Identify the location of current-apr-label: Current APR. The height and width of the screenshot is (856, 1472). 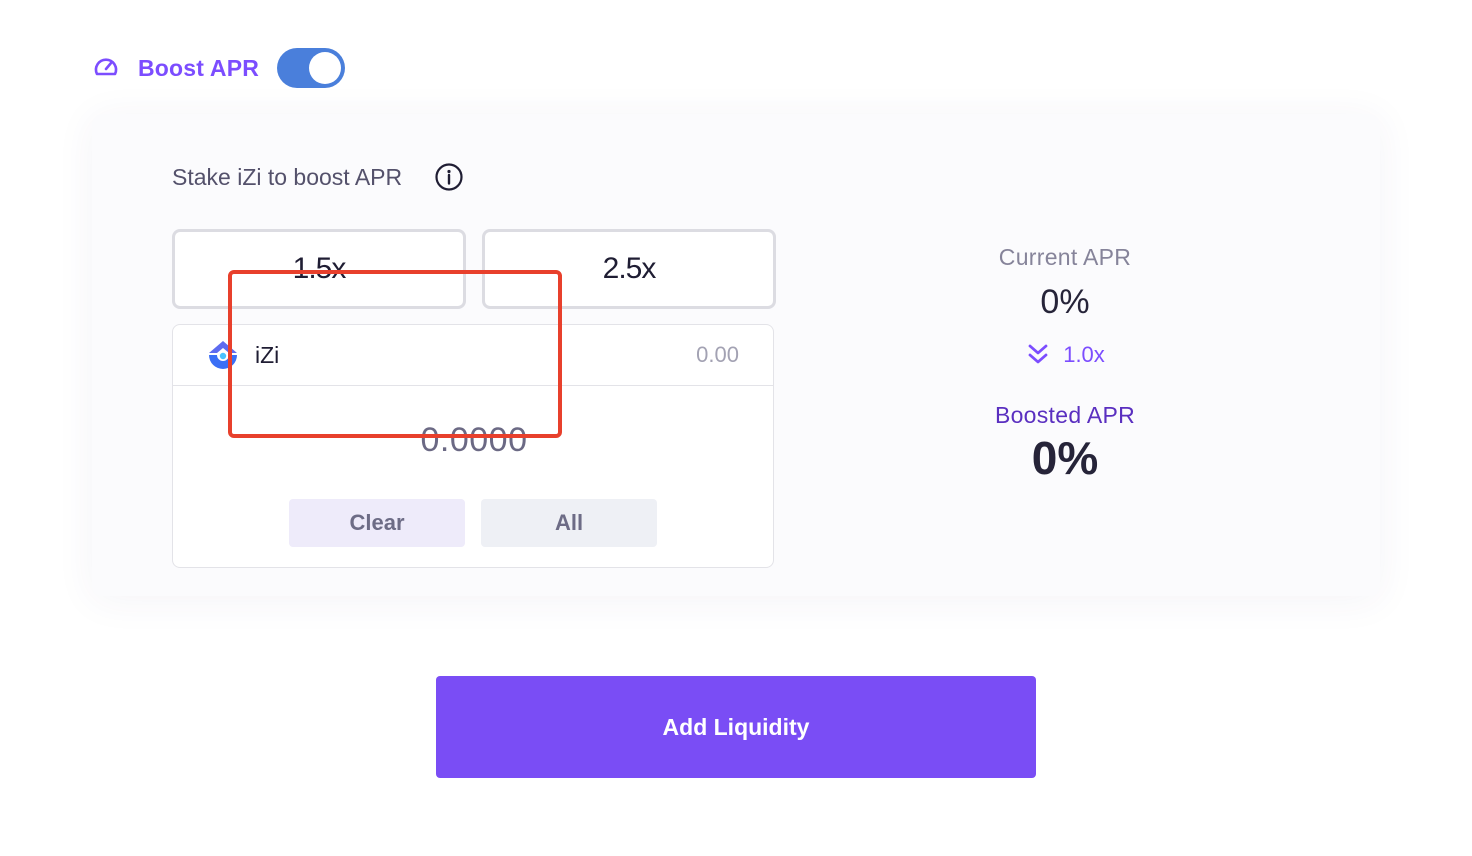
(1065, 257).